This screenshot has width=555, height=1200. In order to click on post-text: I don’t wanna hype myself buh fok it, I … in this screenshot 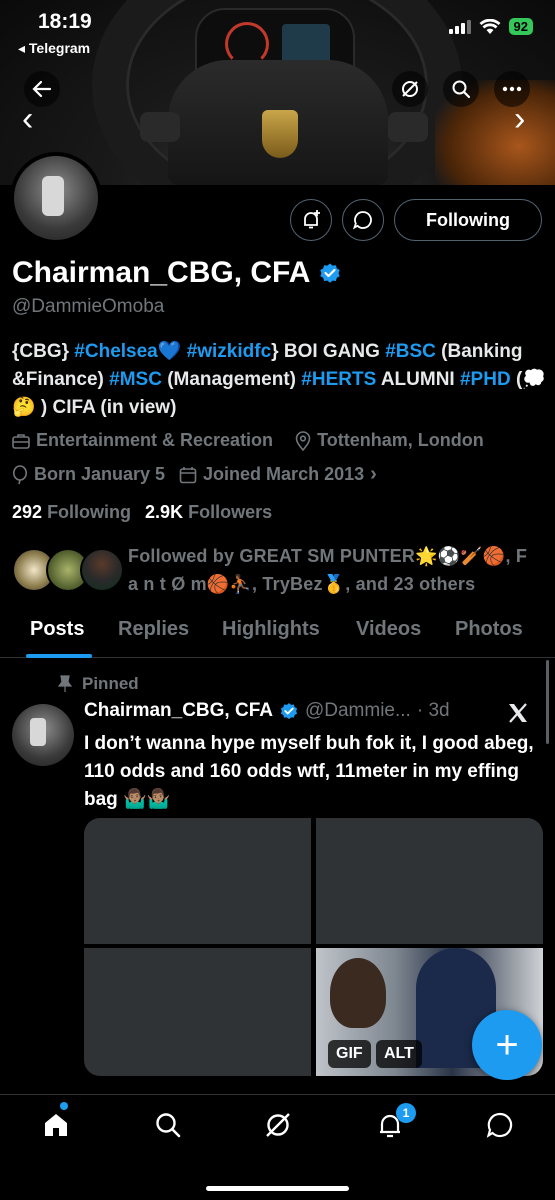, I will do `click(309, 771)`.